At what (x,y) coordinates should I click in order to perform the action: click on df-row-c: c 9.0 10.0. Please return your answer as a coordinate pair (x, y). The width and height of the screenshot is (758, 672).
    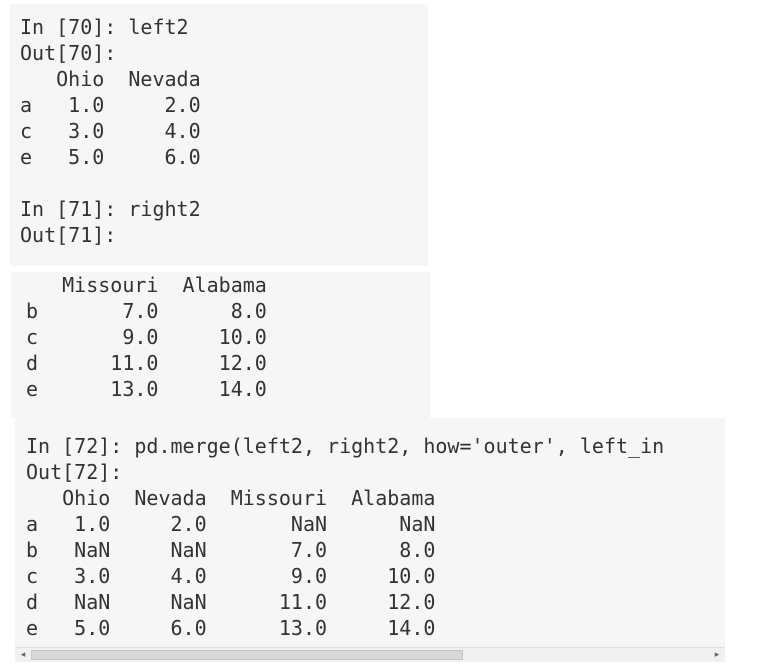
    Looking at the image, I should click on (146, 337).